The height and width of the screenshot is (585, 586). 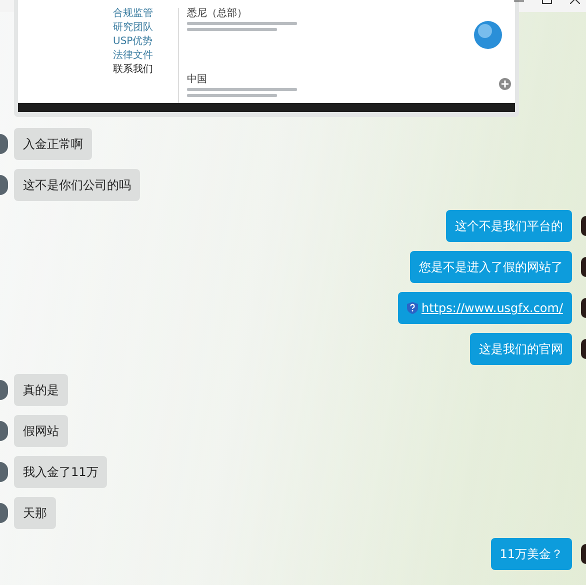 I want to click on plus-icon, so click(x=505, y=84).